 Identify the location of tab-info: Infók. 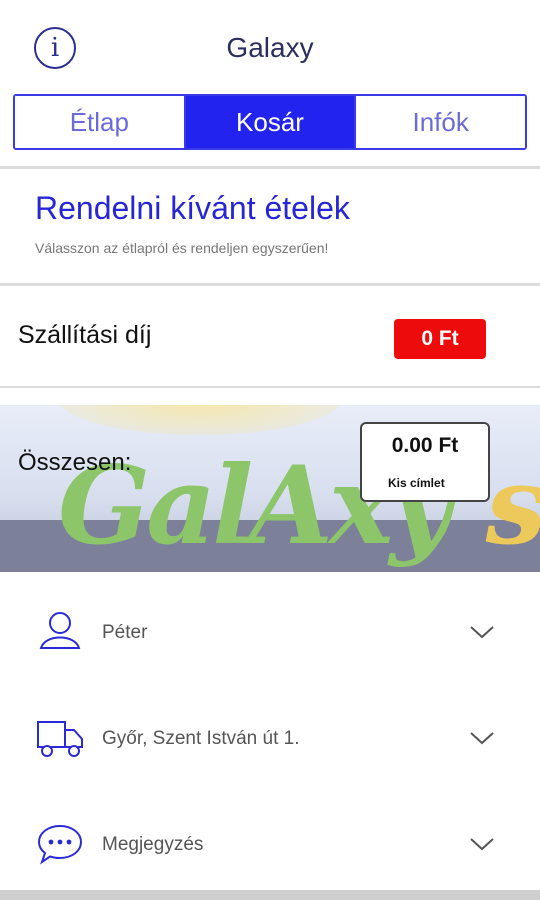
(439, 122).